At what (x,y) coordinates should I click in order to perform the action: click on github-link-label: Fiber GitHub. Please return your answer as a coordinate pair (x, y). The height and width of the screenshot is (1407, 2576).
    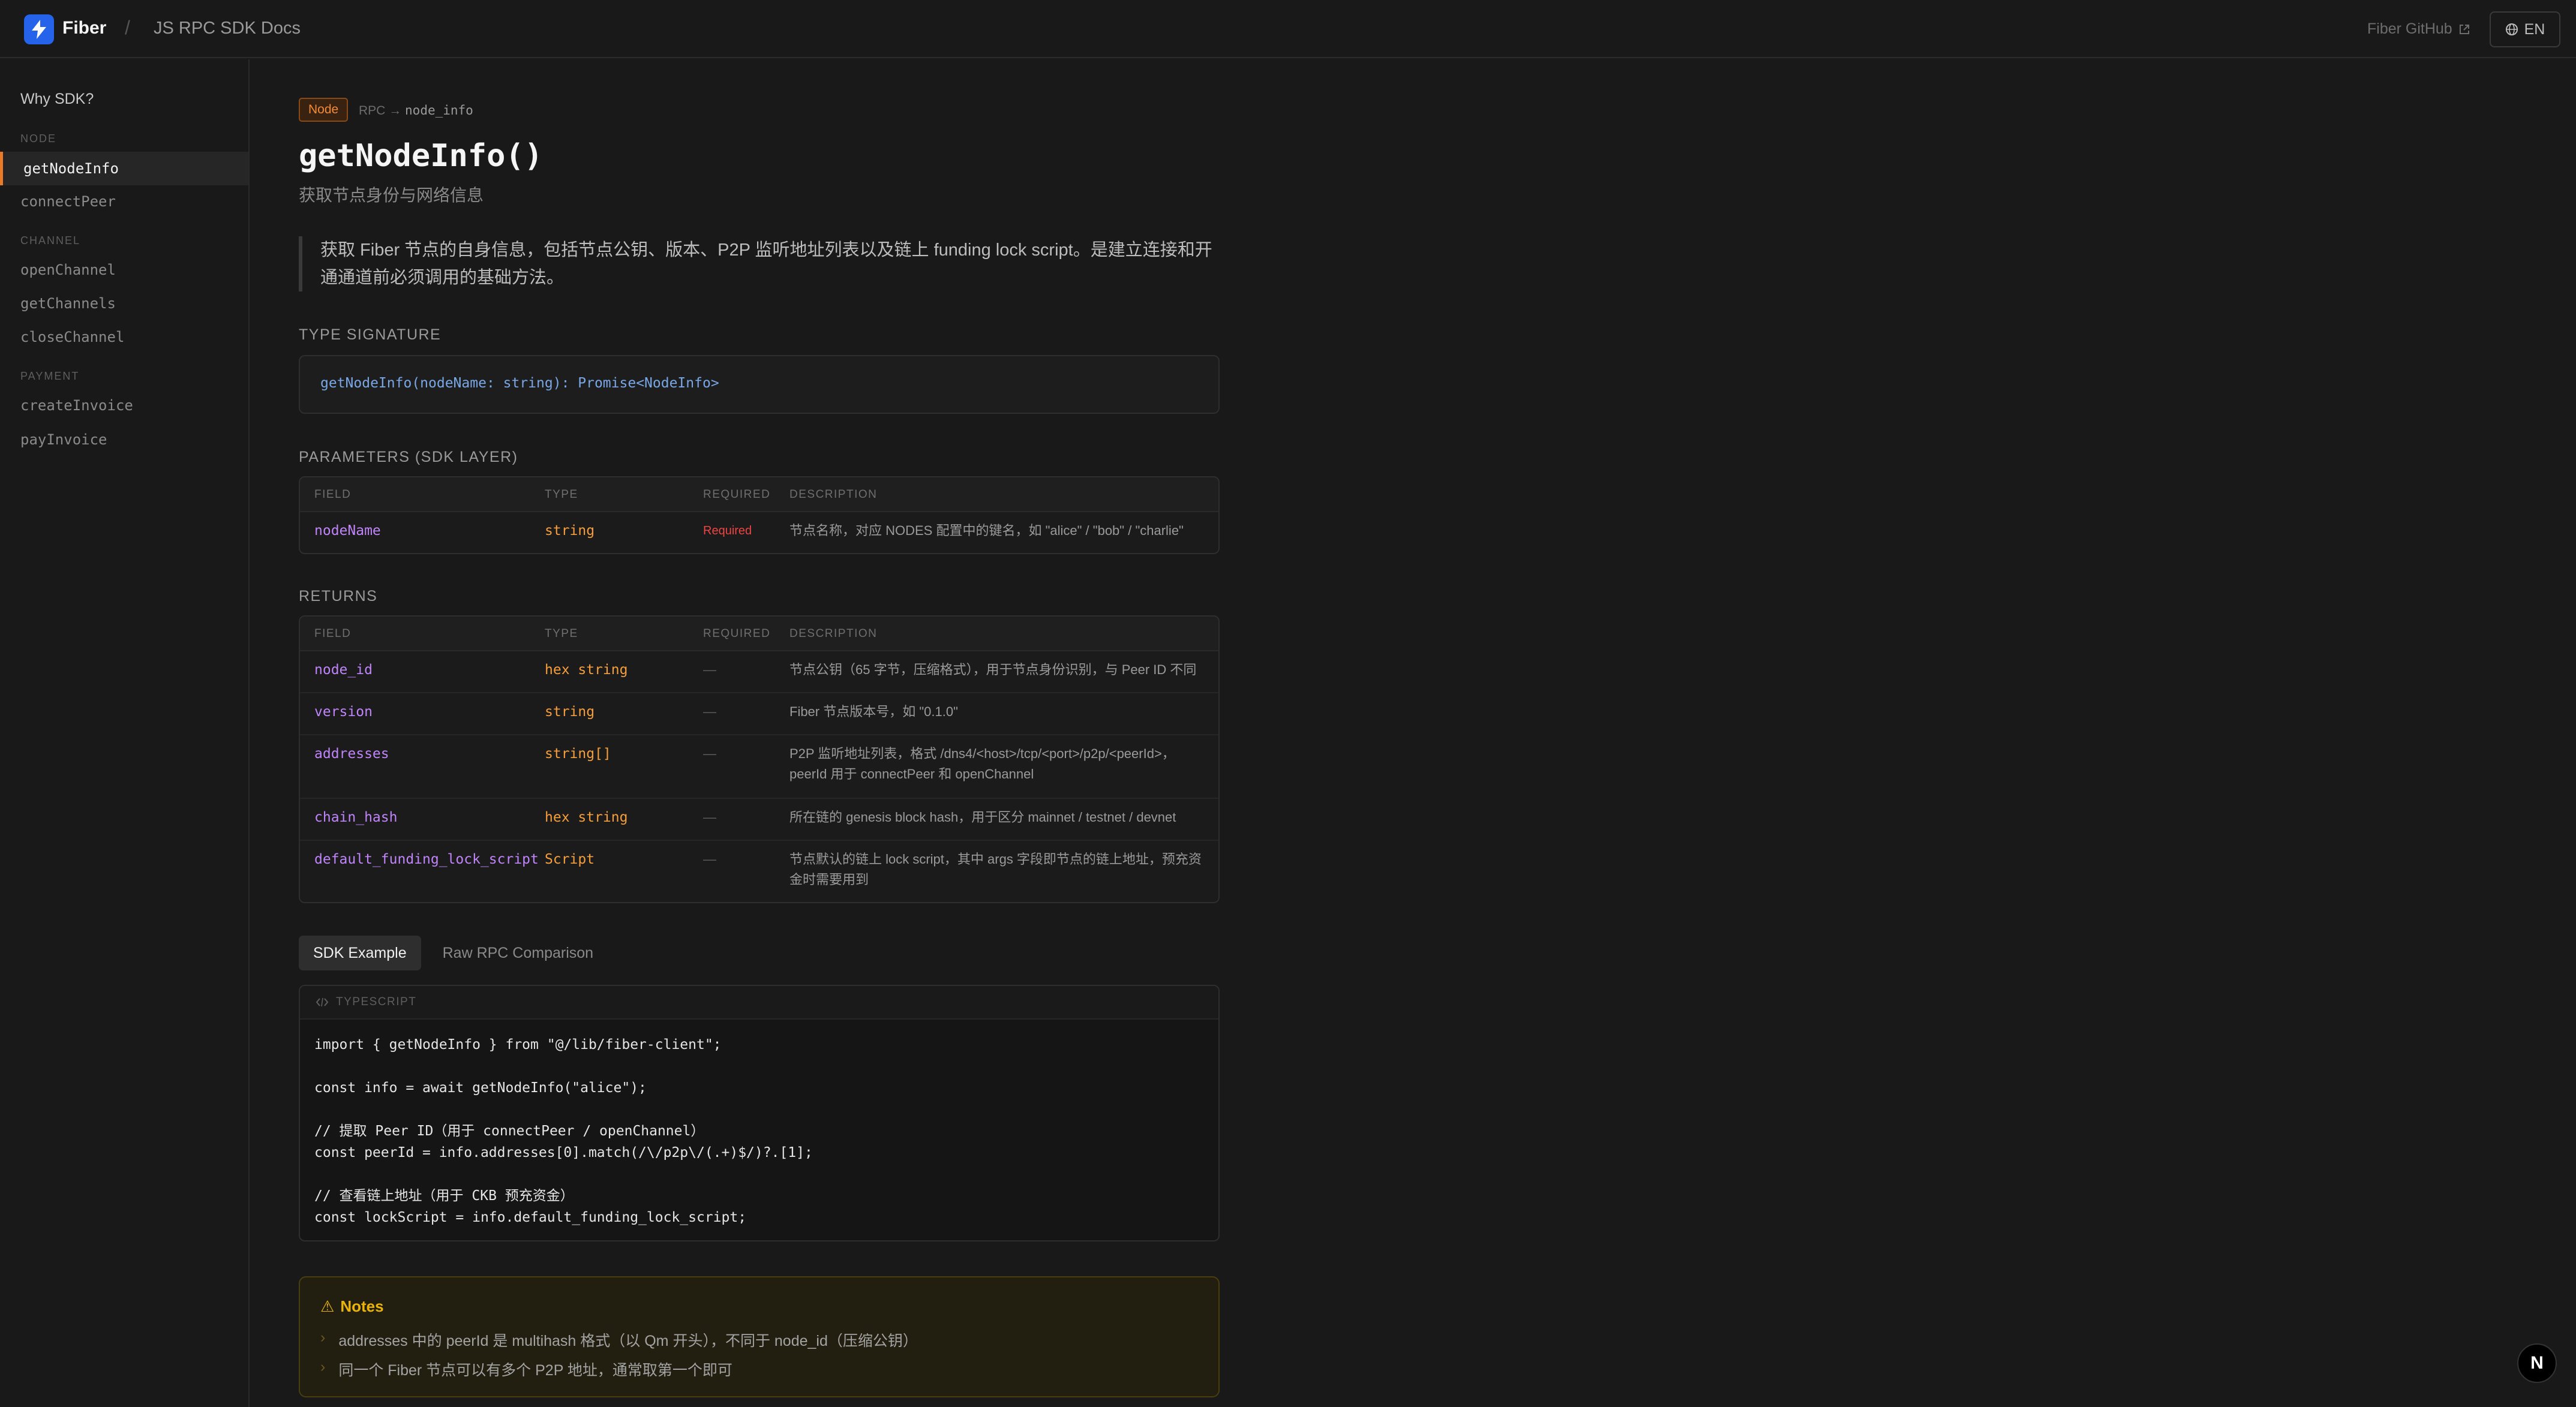
    Looking at the image, I should click on (2409, 29).